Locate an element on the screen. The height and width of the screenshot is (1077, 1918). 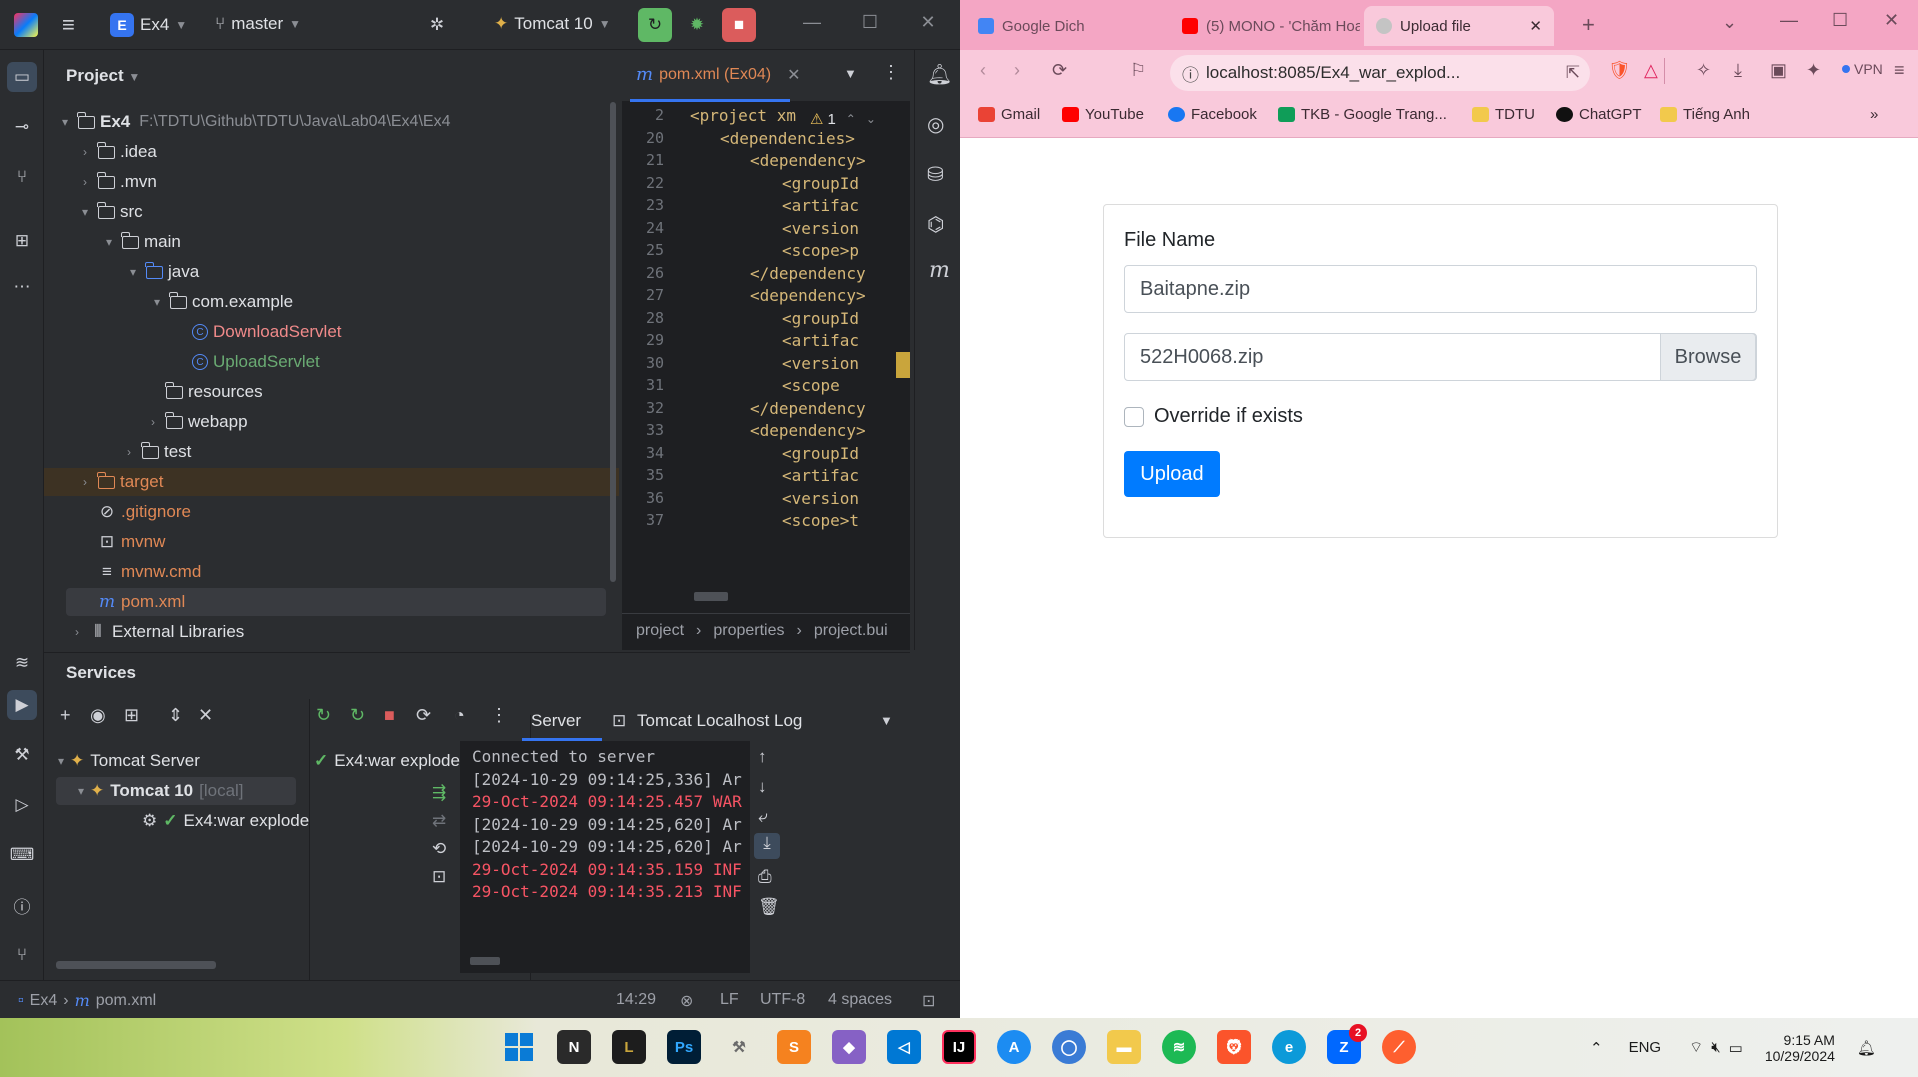
chevron-down-icon: ⌄ is located at coordinates (871, 119).